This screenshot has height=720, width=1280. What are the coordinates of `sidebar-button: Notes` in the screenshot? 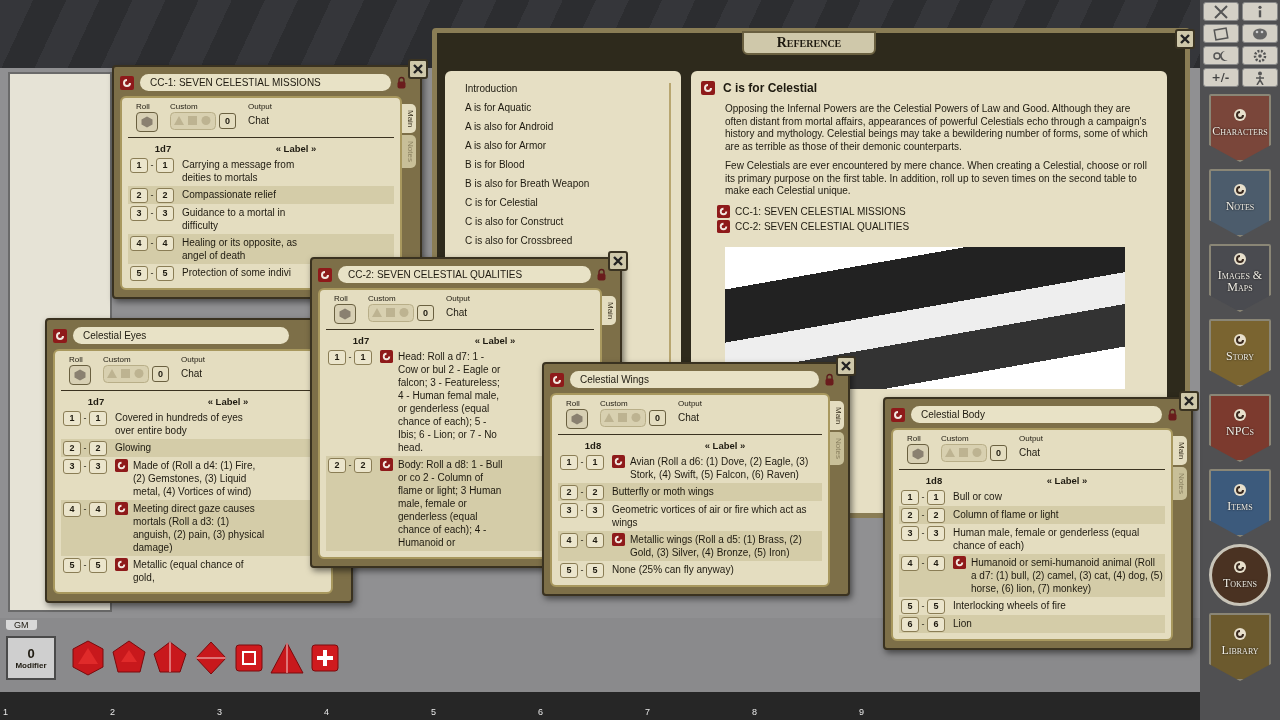 It's located at (1240, 203).